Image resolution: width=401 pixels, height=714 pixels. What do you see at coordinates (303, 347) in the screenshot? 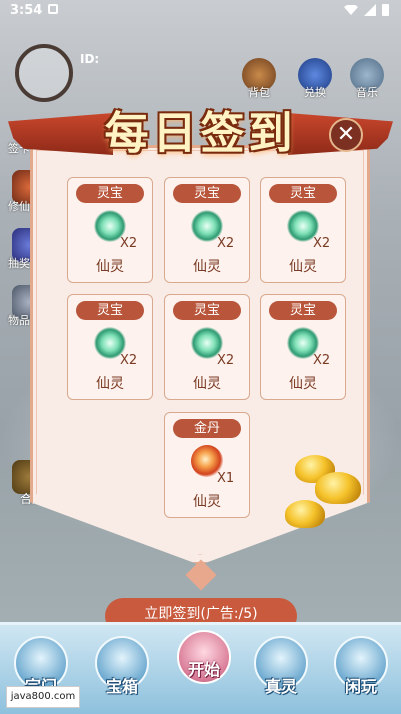
I see `reward-card-day-6: 灵宝 X2 仙灵` at bounding box center [303, 347].